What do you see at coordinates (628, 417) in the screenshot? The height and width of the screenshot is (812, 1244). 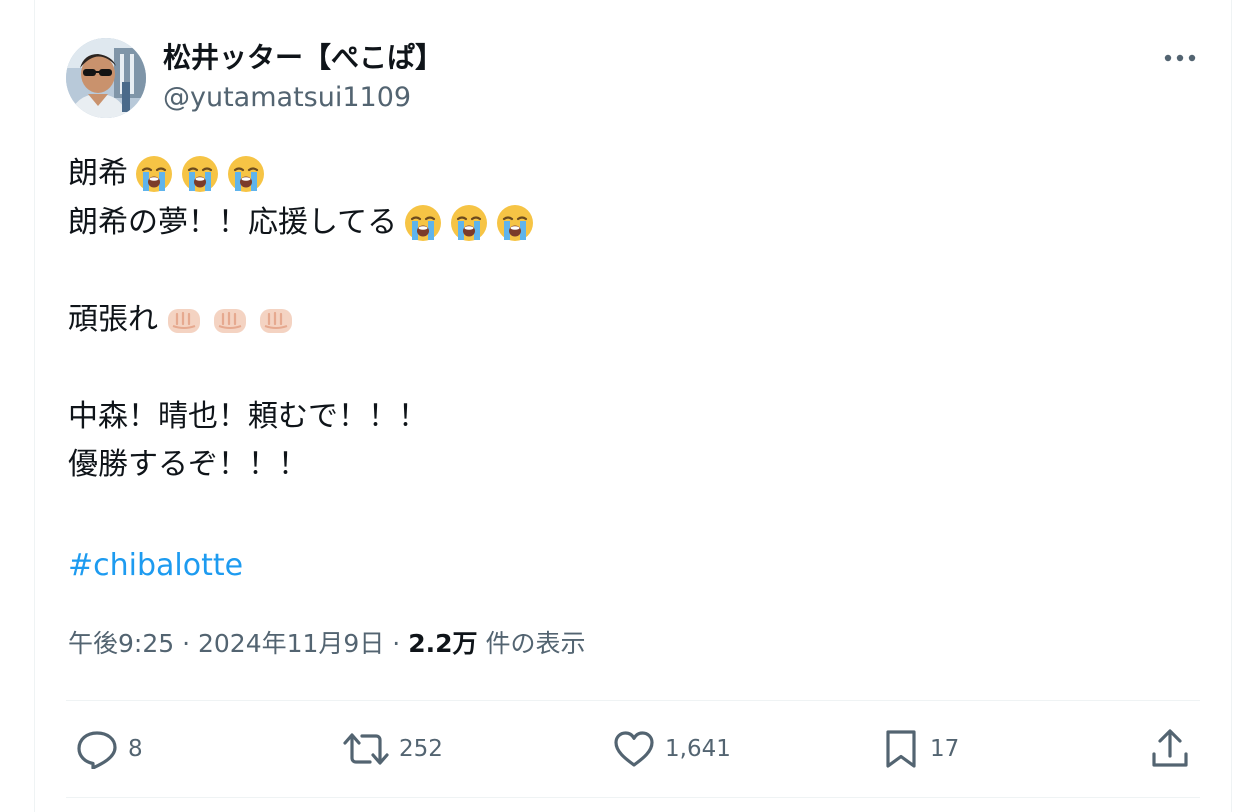 I see `tweet-line: 中森！晴也！頼むで！！！` at bounding box center [628, 417].